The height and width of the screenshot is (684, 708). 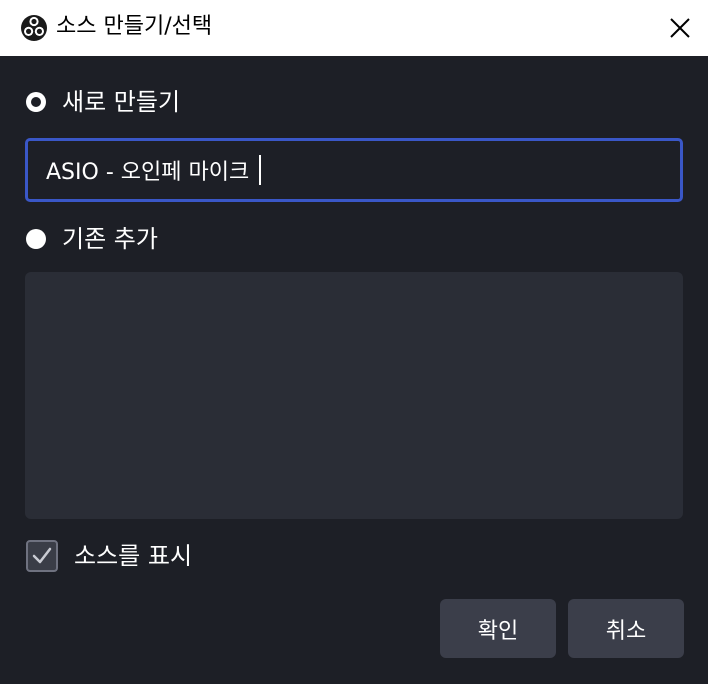 What do you see at coordinates (34, 28) in the screenshot?
I see `obs-logo-icon` at bounding box center [34, 28].